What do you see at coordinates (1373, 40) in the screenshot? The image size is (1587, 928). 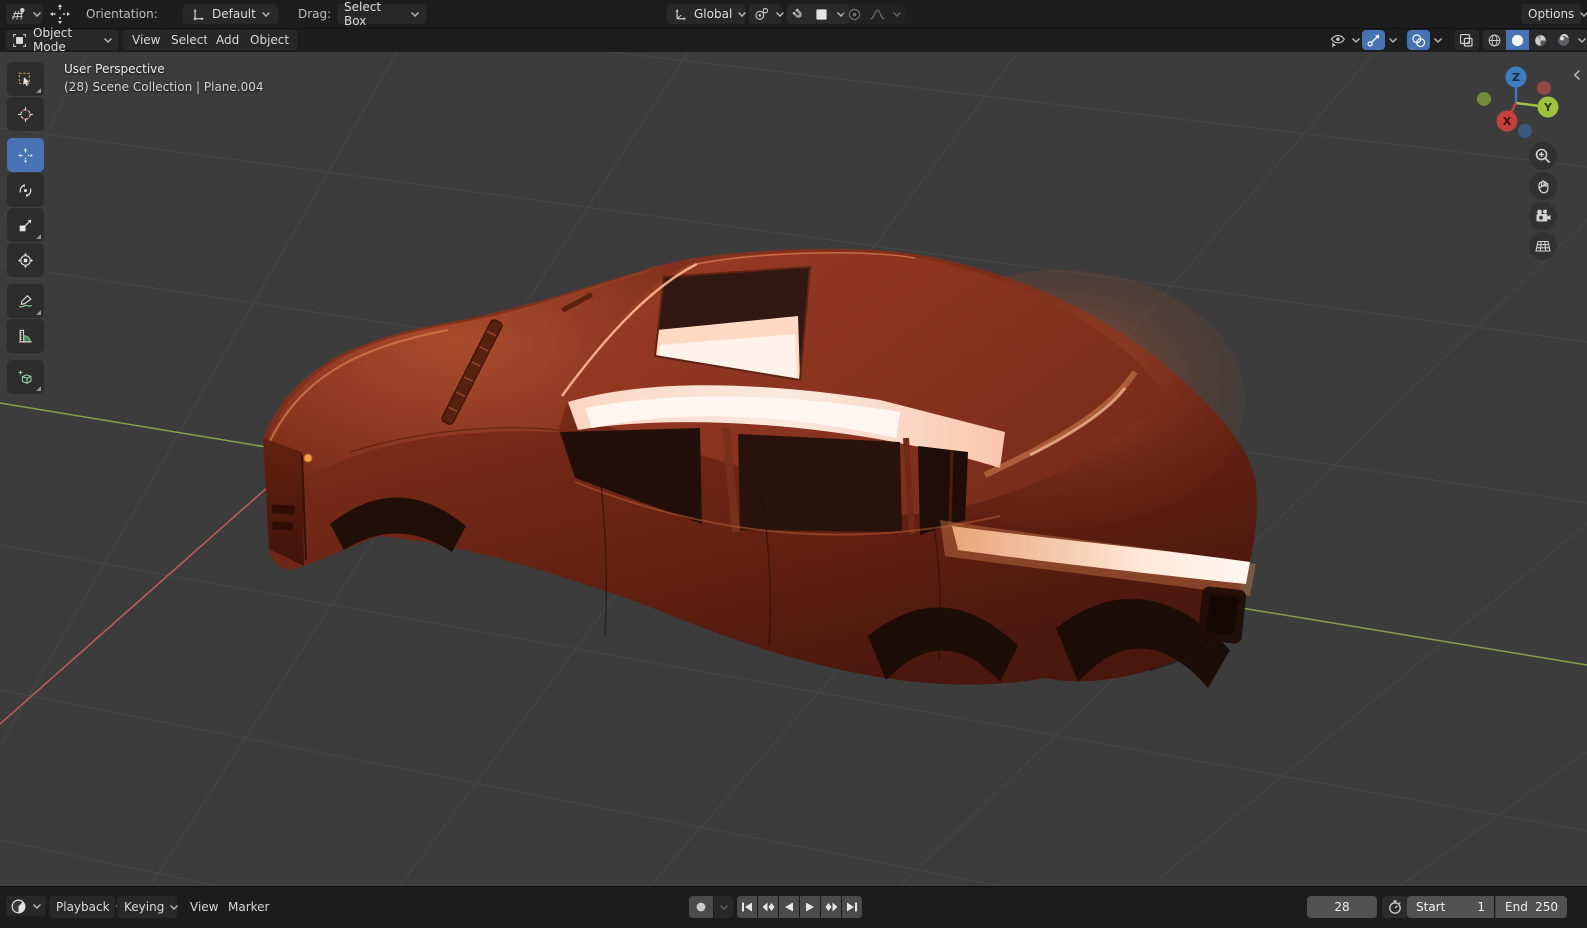 I see `show-gizmo-toggle` at bounding box center [1373, 40].